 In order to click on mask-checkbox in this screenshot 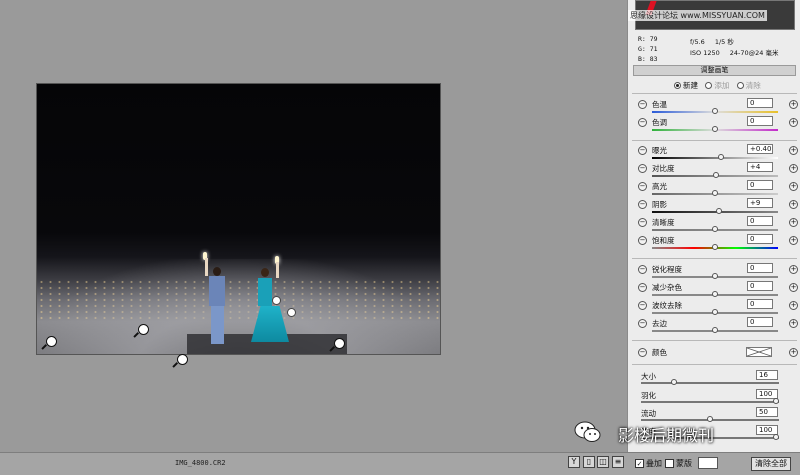, I will do `click(669, 463)`.